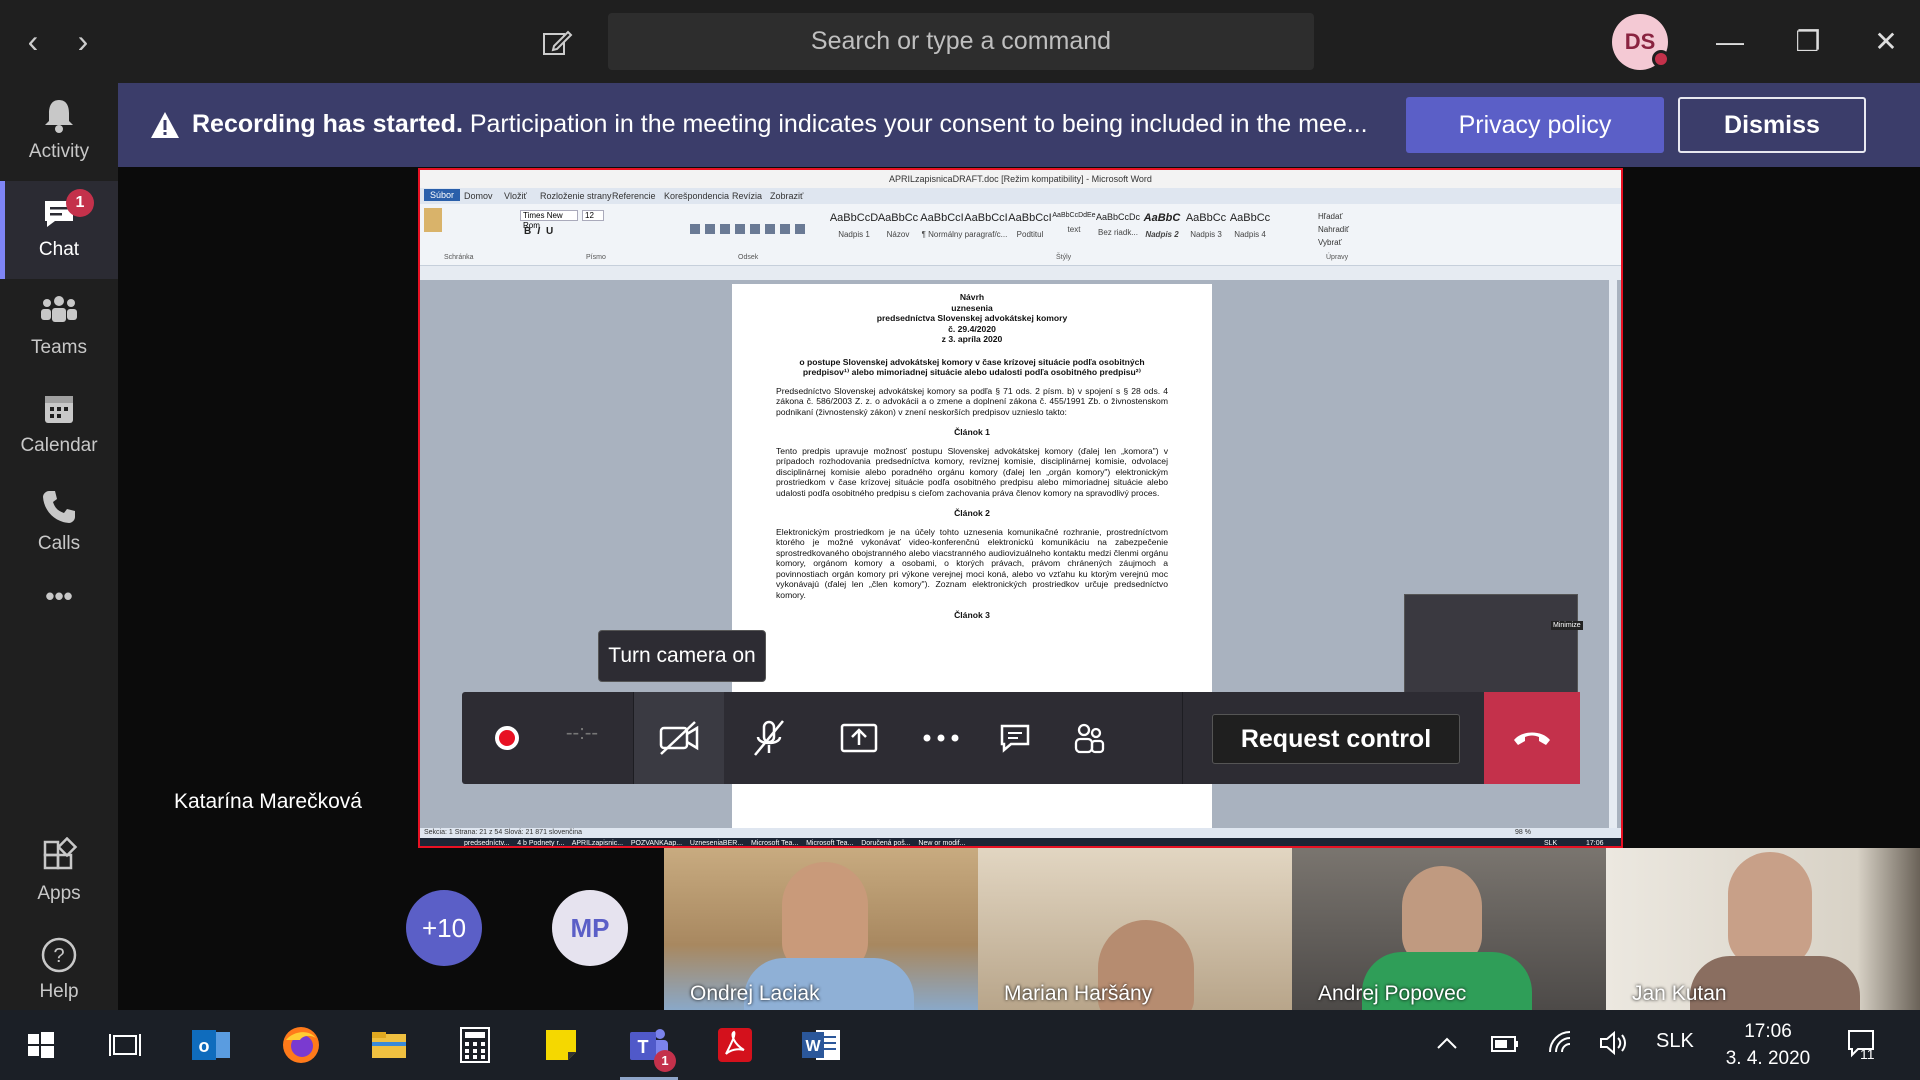  Describe the element at coordinates (1020, 273) in the screenshot. I see `quick-access-toolbar` at that location.